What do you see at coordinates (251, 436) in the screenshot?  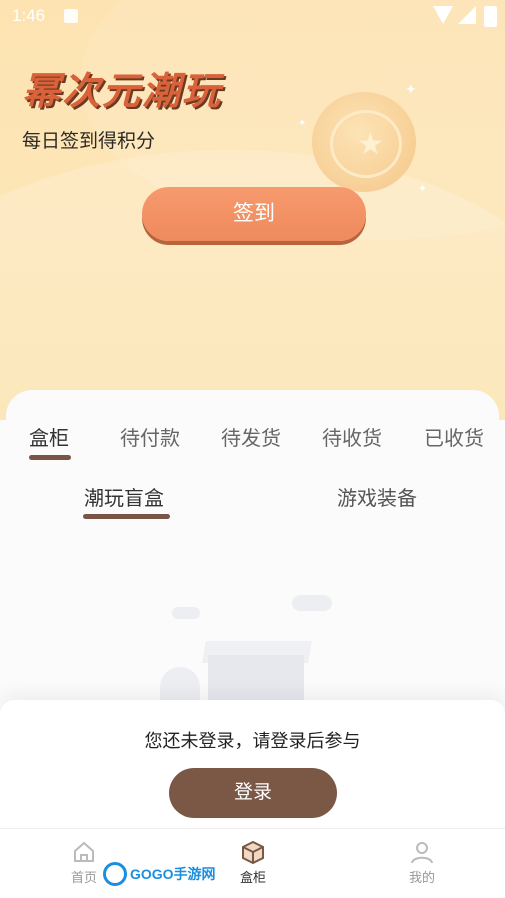 I see `tab-pending-shipment: 待发货` at bounding box center [251, 436].